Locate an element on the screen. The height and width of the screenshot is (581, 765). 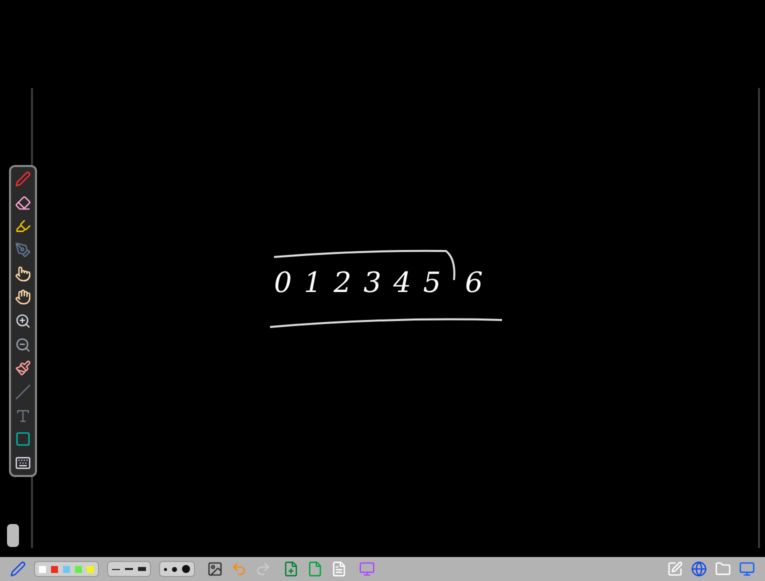
handwritten-digit: 6 is located at coordinates (473, 283).